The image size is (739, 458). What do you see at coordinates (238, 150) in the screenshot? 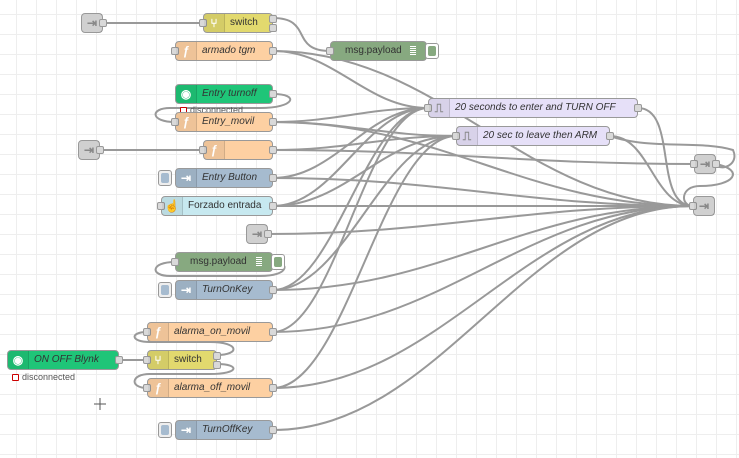
I see `function-node: ƒ` at bounding box center [238, 150].